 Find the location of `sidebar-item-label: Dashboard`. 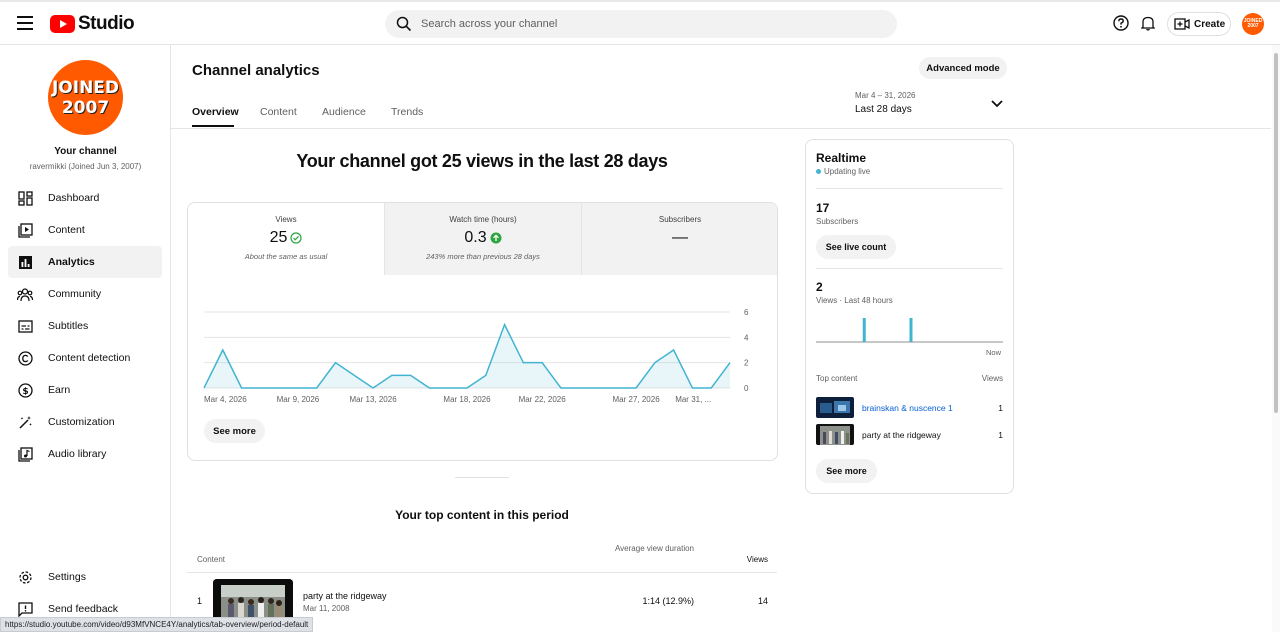

sidebar-item-label: Dashboard is located at coordinates (74, 198).